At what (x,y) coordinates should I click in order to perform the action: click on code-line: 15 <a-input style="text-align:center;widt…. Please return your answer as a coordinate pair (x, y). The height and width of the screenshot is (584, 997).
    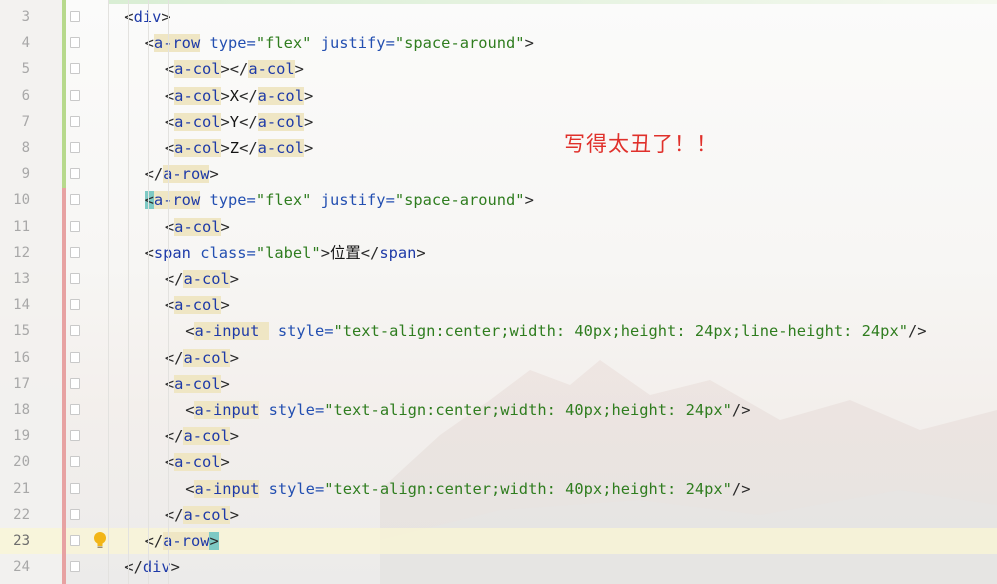
    Looking at the image, I should click on (498, 331).